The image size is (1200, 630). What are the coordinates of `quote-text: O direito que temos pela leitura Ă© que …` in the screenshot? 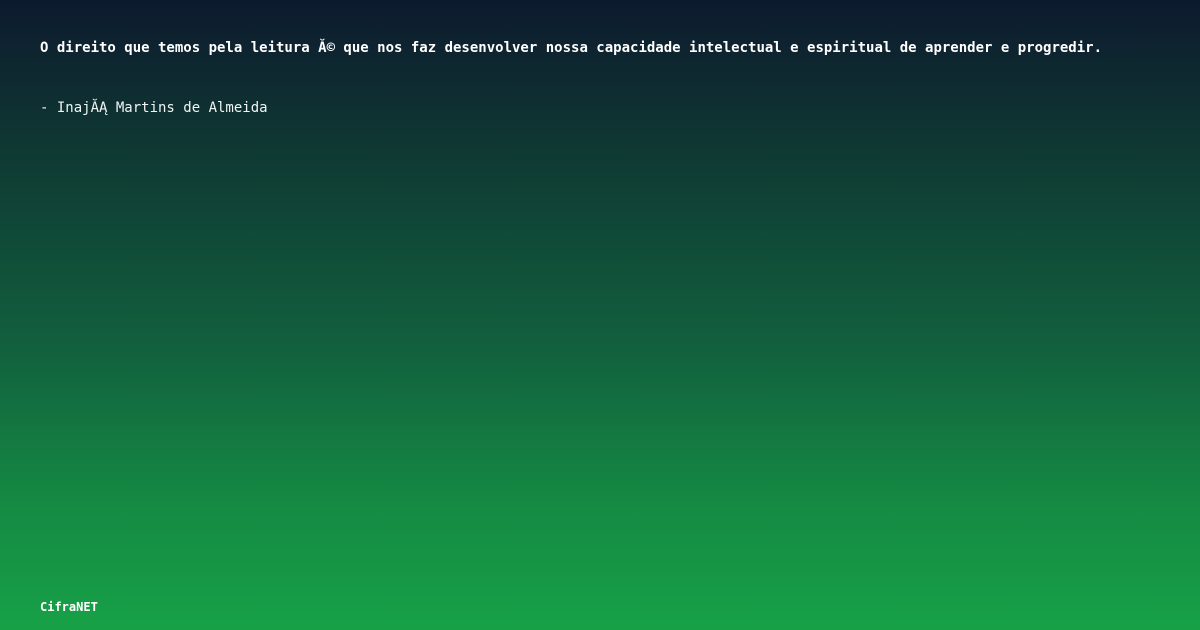 It's located at (571, 48).